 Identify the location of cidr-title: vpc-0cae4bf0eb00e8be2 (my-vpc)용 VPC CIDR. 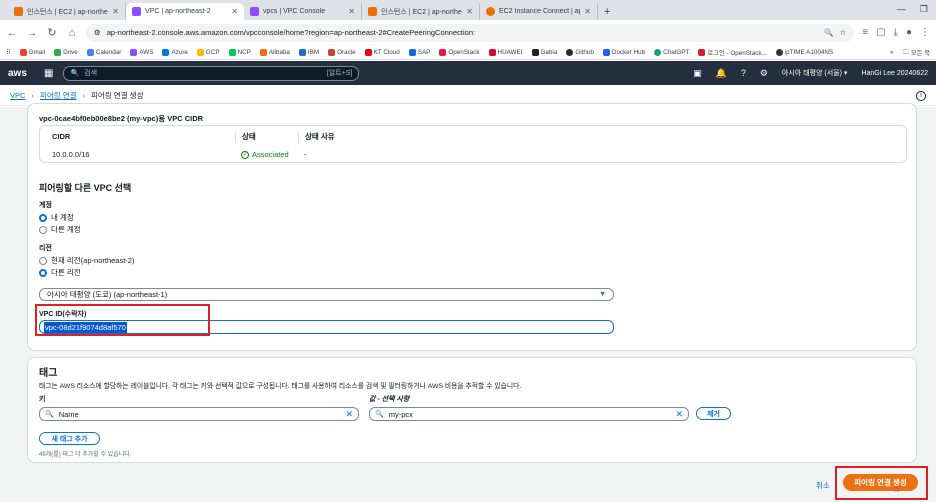
(121, 118).